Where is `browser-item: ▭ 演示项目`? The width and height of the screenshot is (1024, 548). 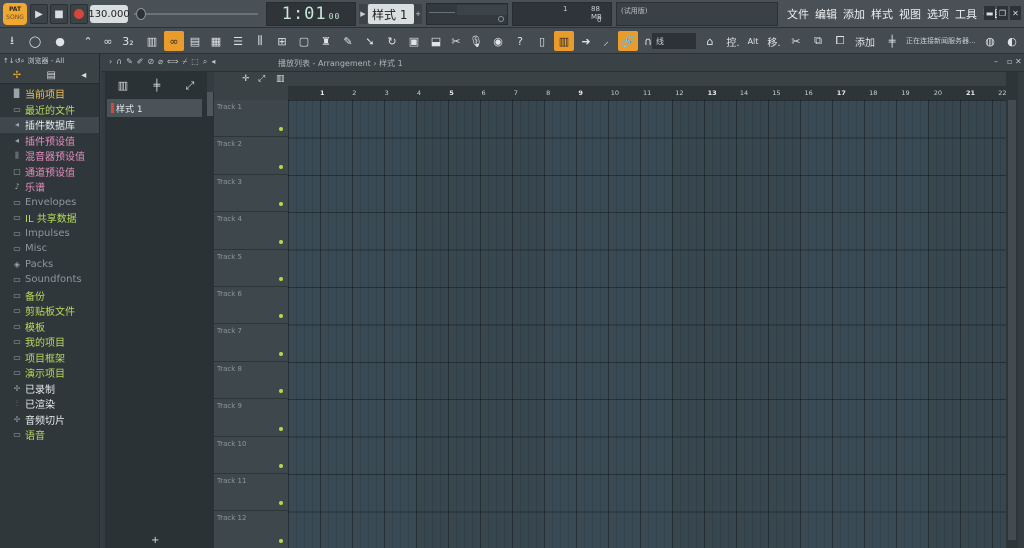 browser-item: ▭ 演示项目 is located at coordinates (49, 373).